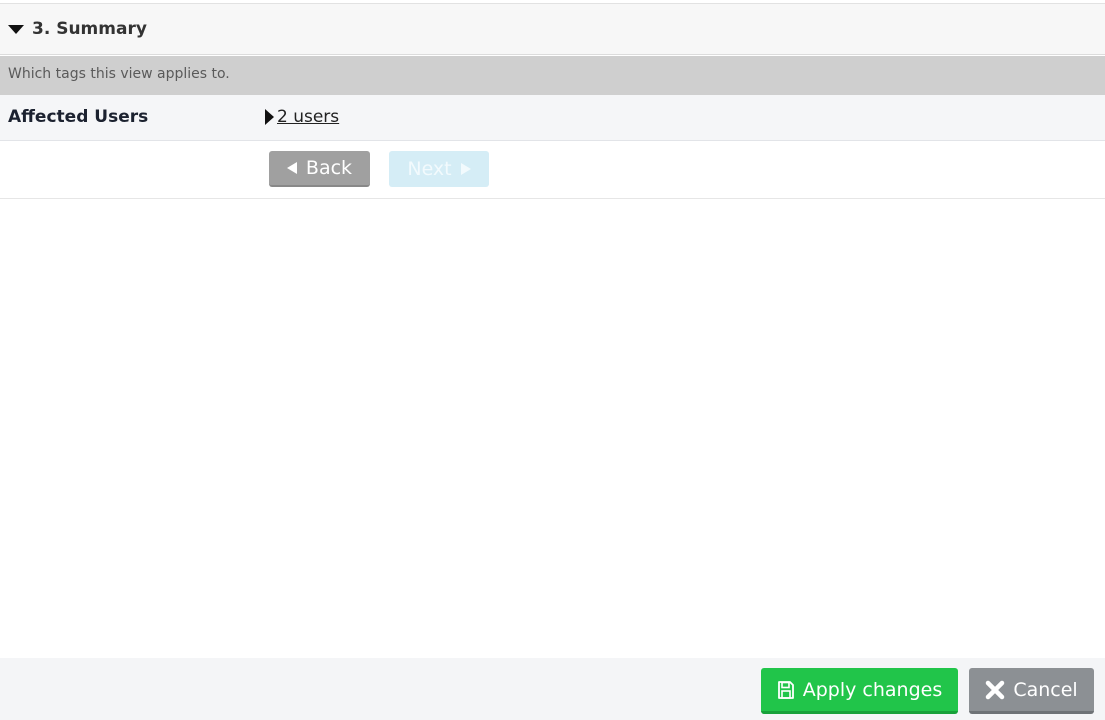 Image resolution: width=1105 pixels, height=720 pixels. Describe the element at coordinates (465, 169) in the screenshot. I see `triangle-right-icon` at that location.